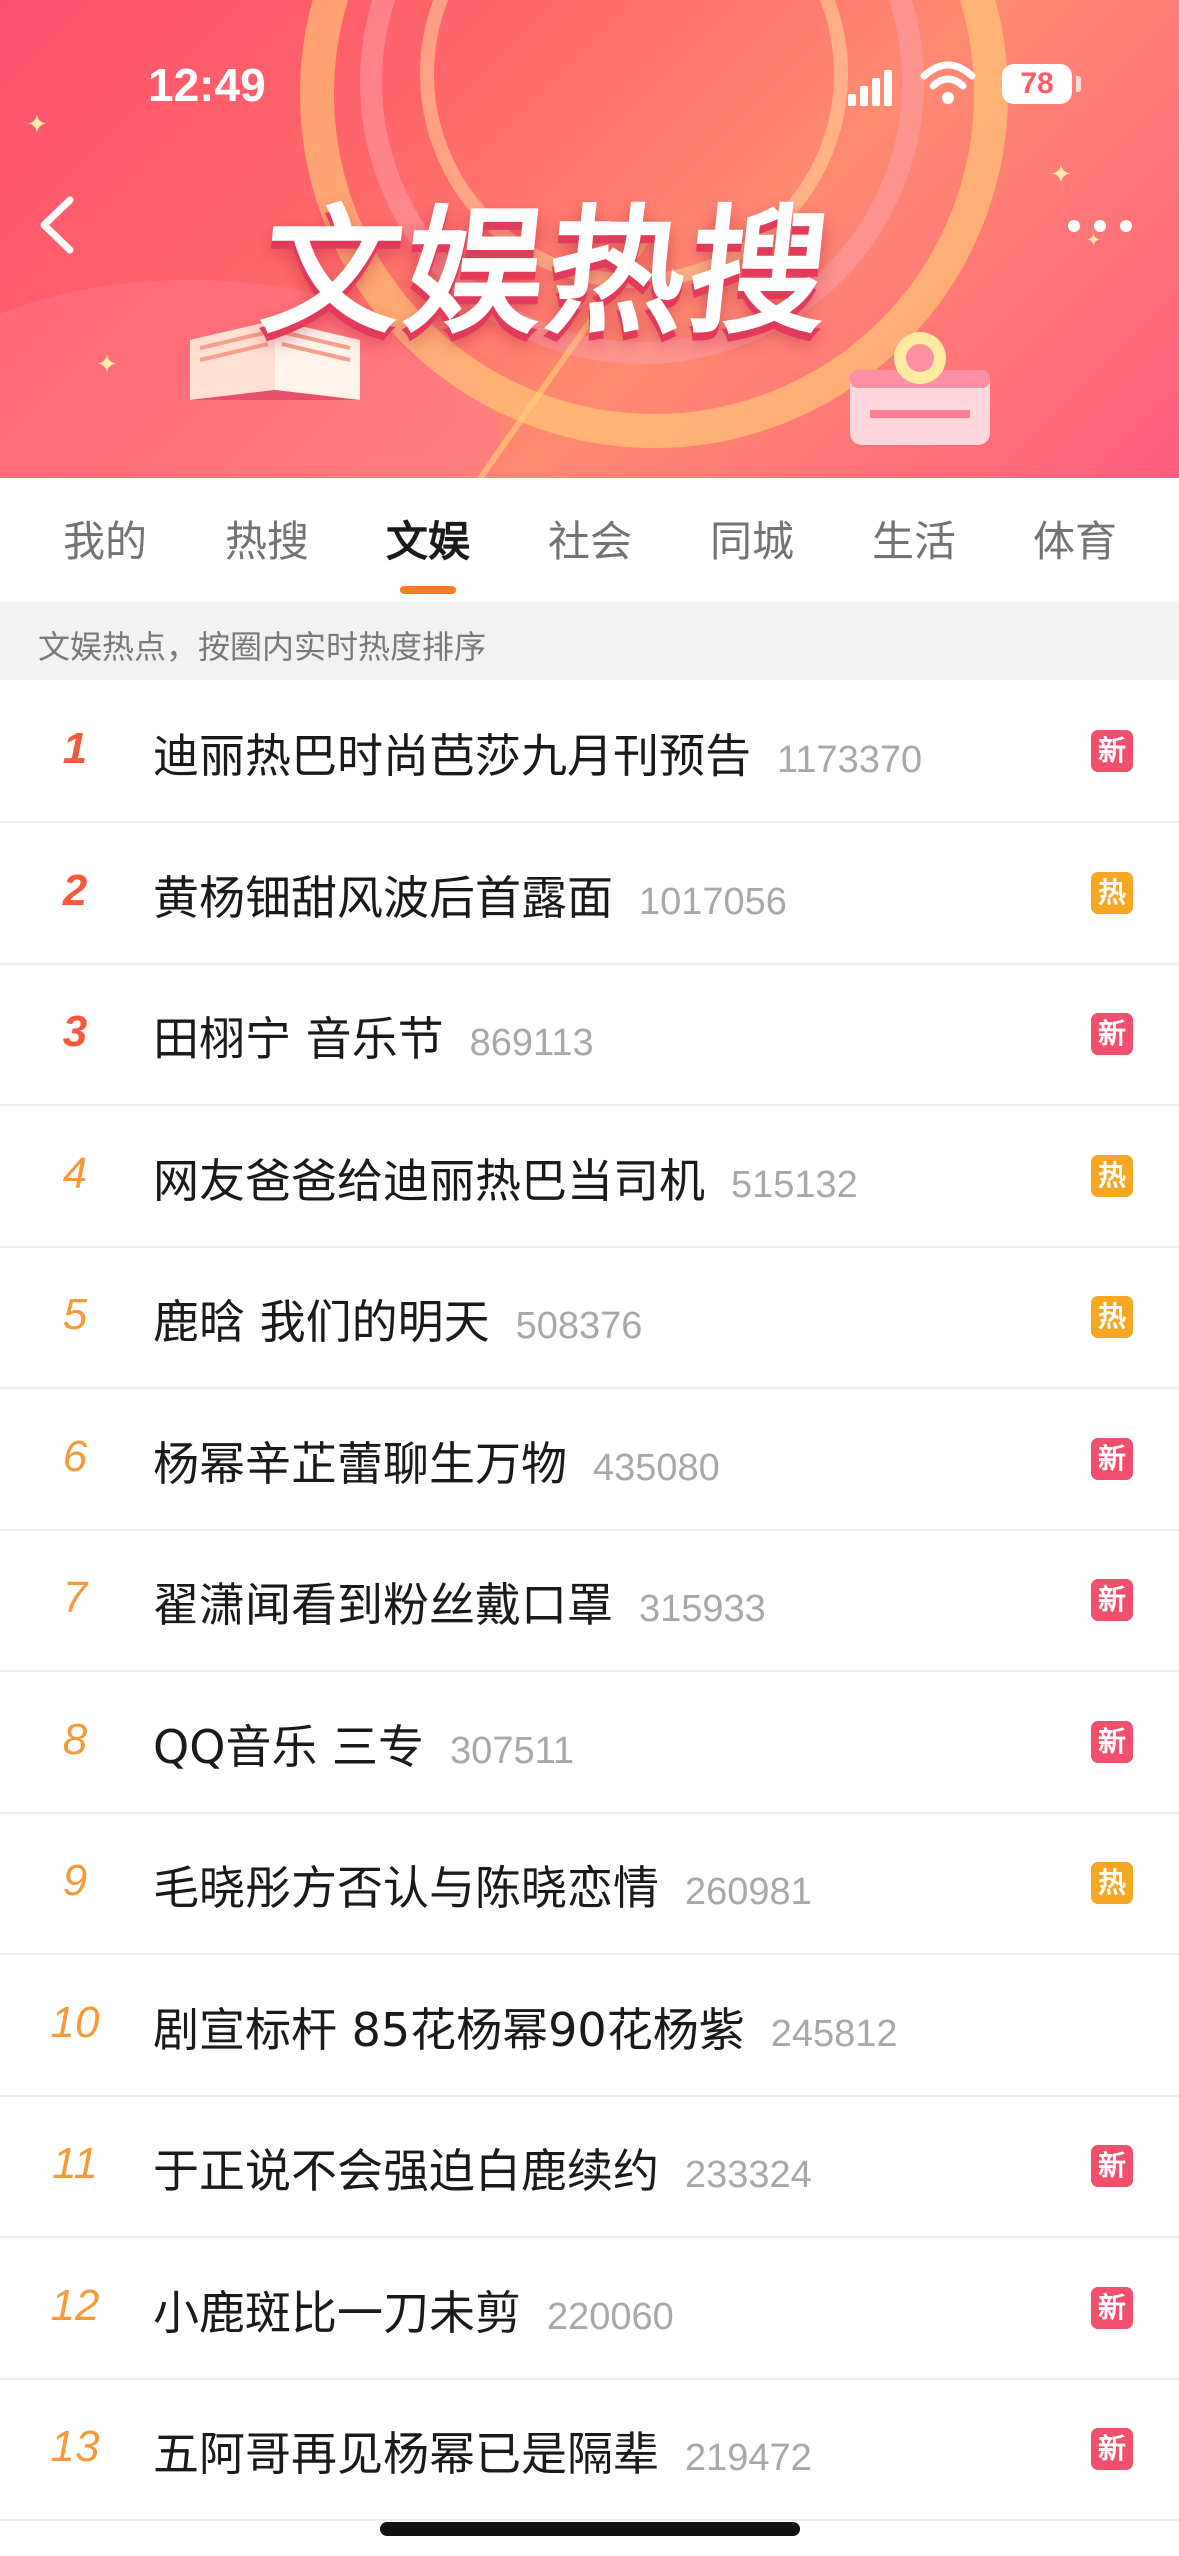 This screenshot has width=1179, height=2556. I want to click on topic-text: 迪丽热巴时尚芭莎九月刊预告, so click(452, 756).